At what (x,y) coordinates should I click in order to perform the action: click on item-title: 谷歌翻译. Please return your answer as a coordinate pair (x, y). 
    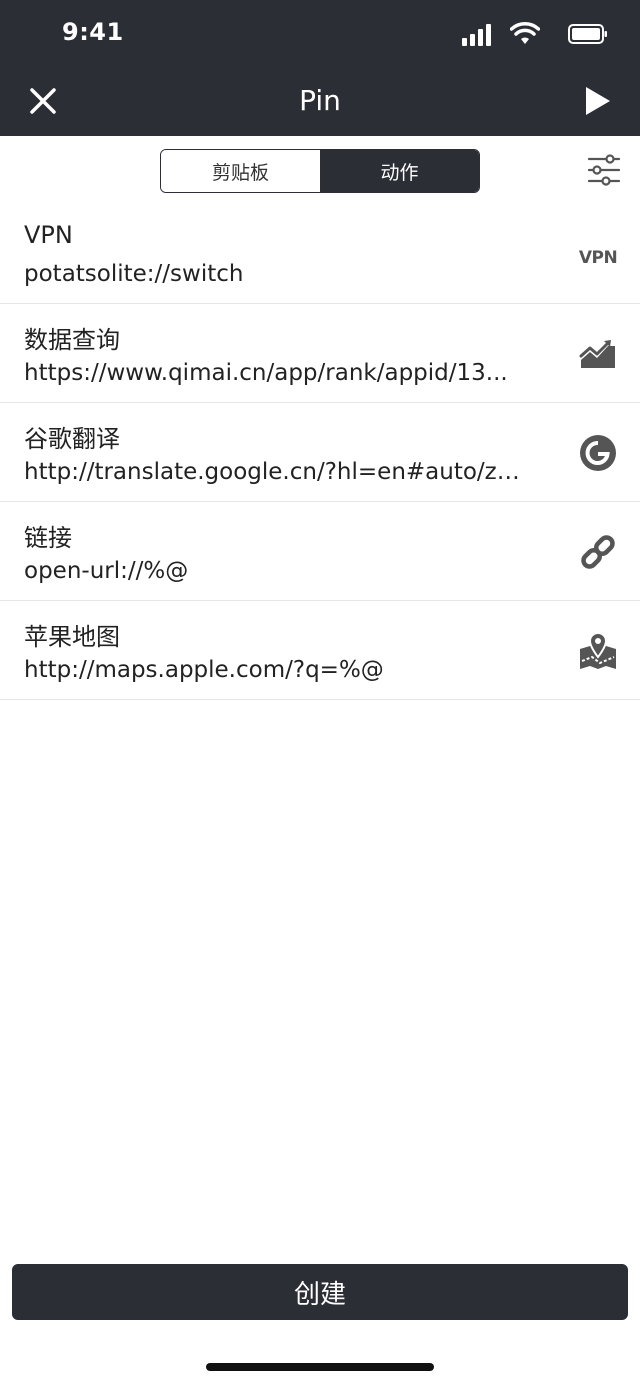
    Looking at the image, I should click on (72, 439).